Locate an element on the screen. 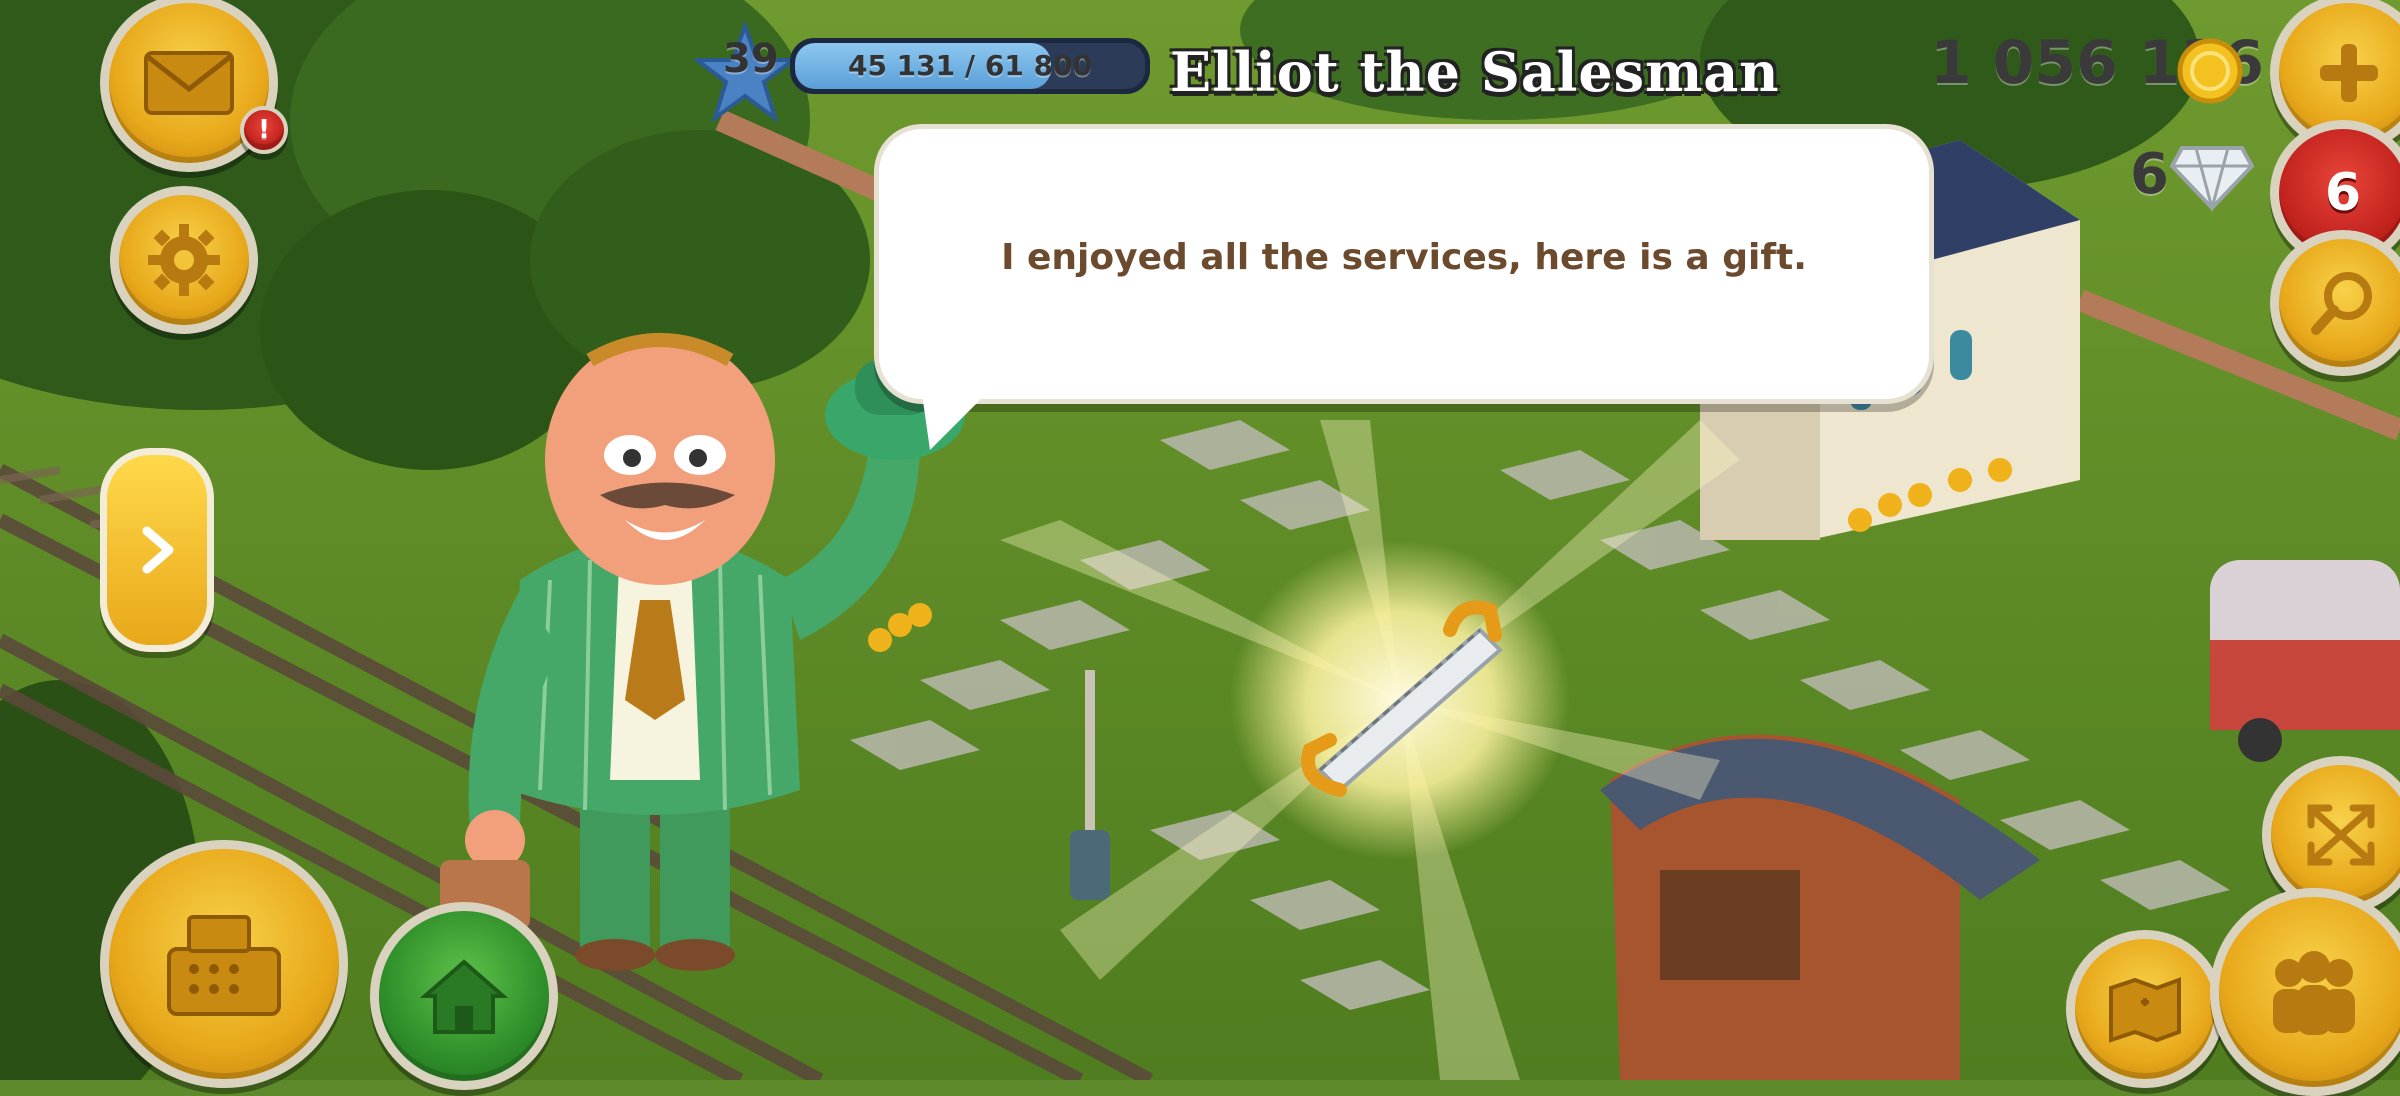 The height and width of the screenshot is (1096, 2400). gear-icon is located at coordinates (184, 260).